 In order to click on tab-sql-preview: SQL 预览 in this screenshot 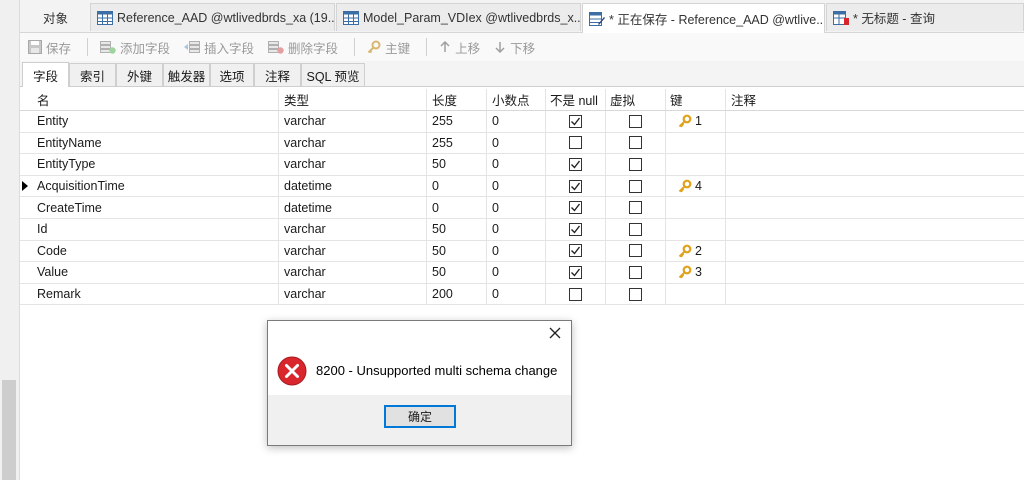, I will do `click(333, 74)`.